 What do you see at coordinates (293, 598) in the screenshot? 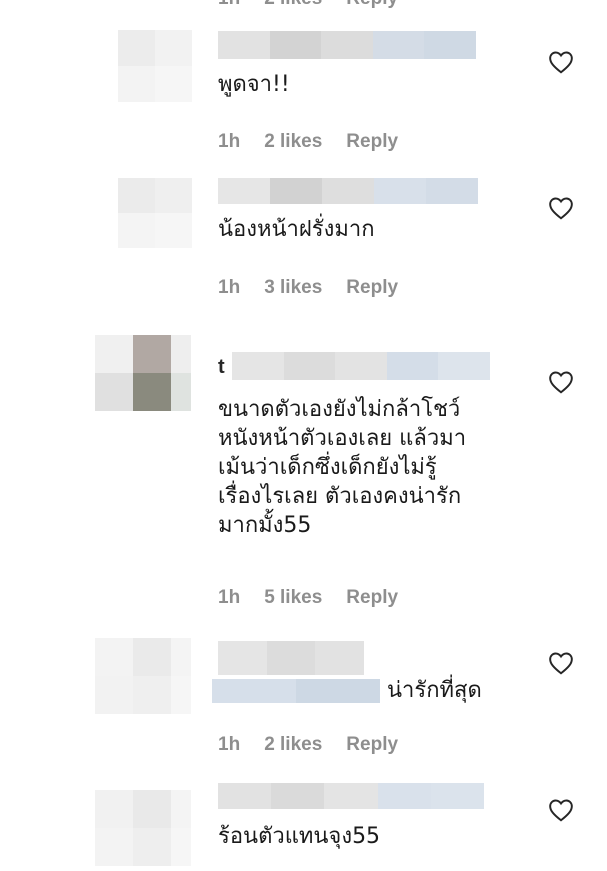
I see `like-count: 5 likes` at bounding box center [293, 598].